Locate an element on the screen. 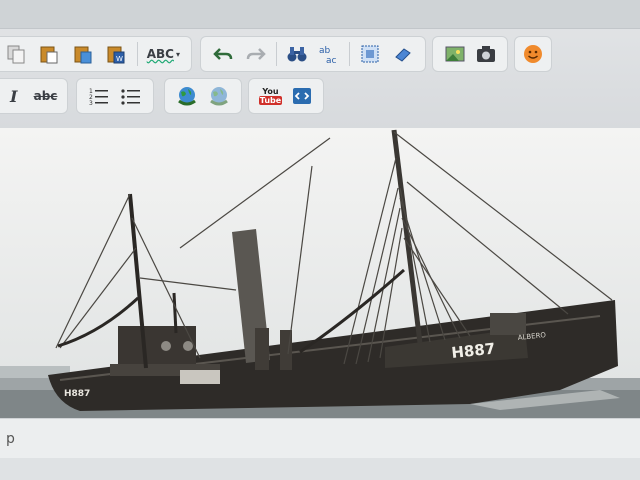  numbered-list-icon: 123 is located at coordinates (99, 96).